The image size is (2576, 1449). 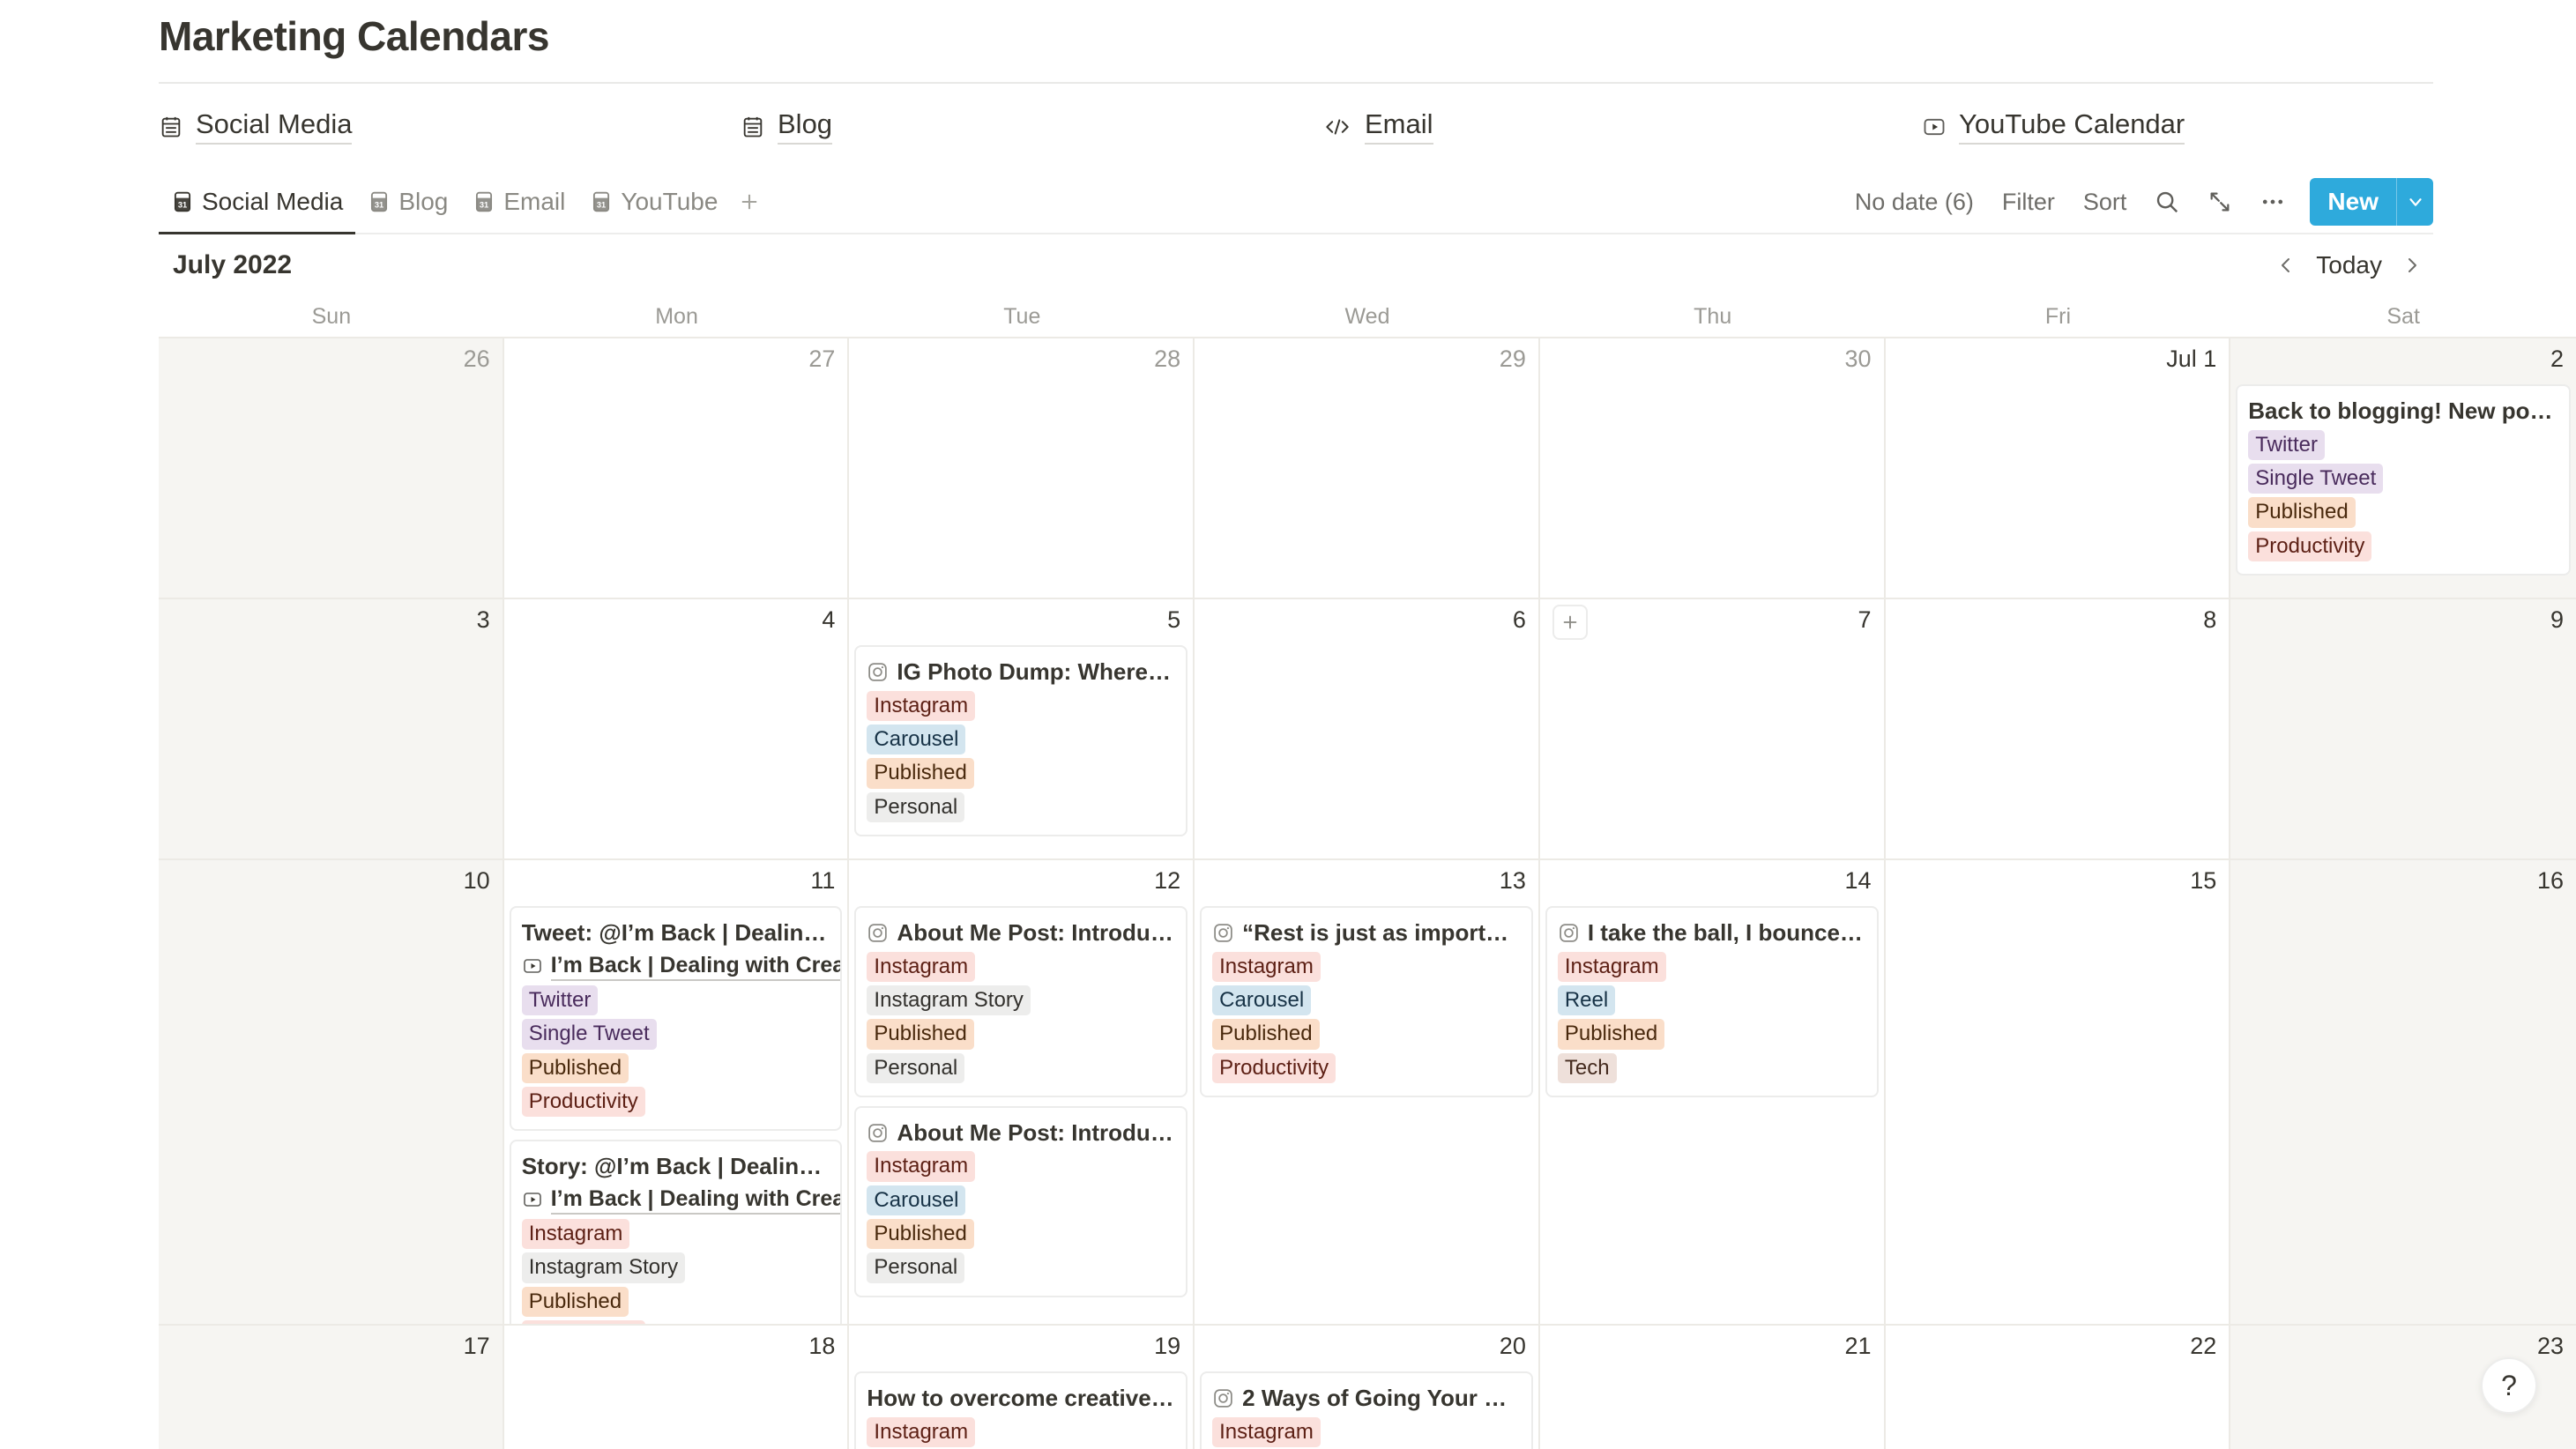 I want to click on previous-month-chevron-left-icon, so click(x=2286, y=265).